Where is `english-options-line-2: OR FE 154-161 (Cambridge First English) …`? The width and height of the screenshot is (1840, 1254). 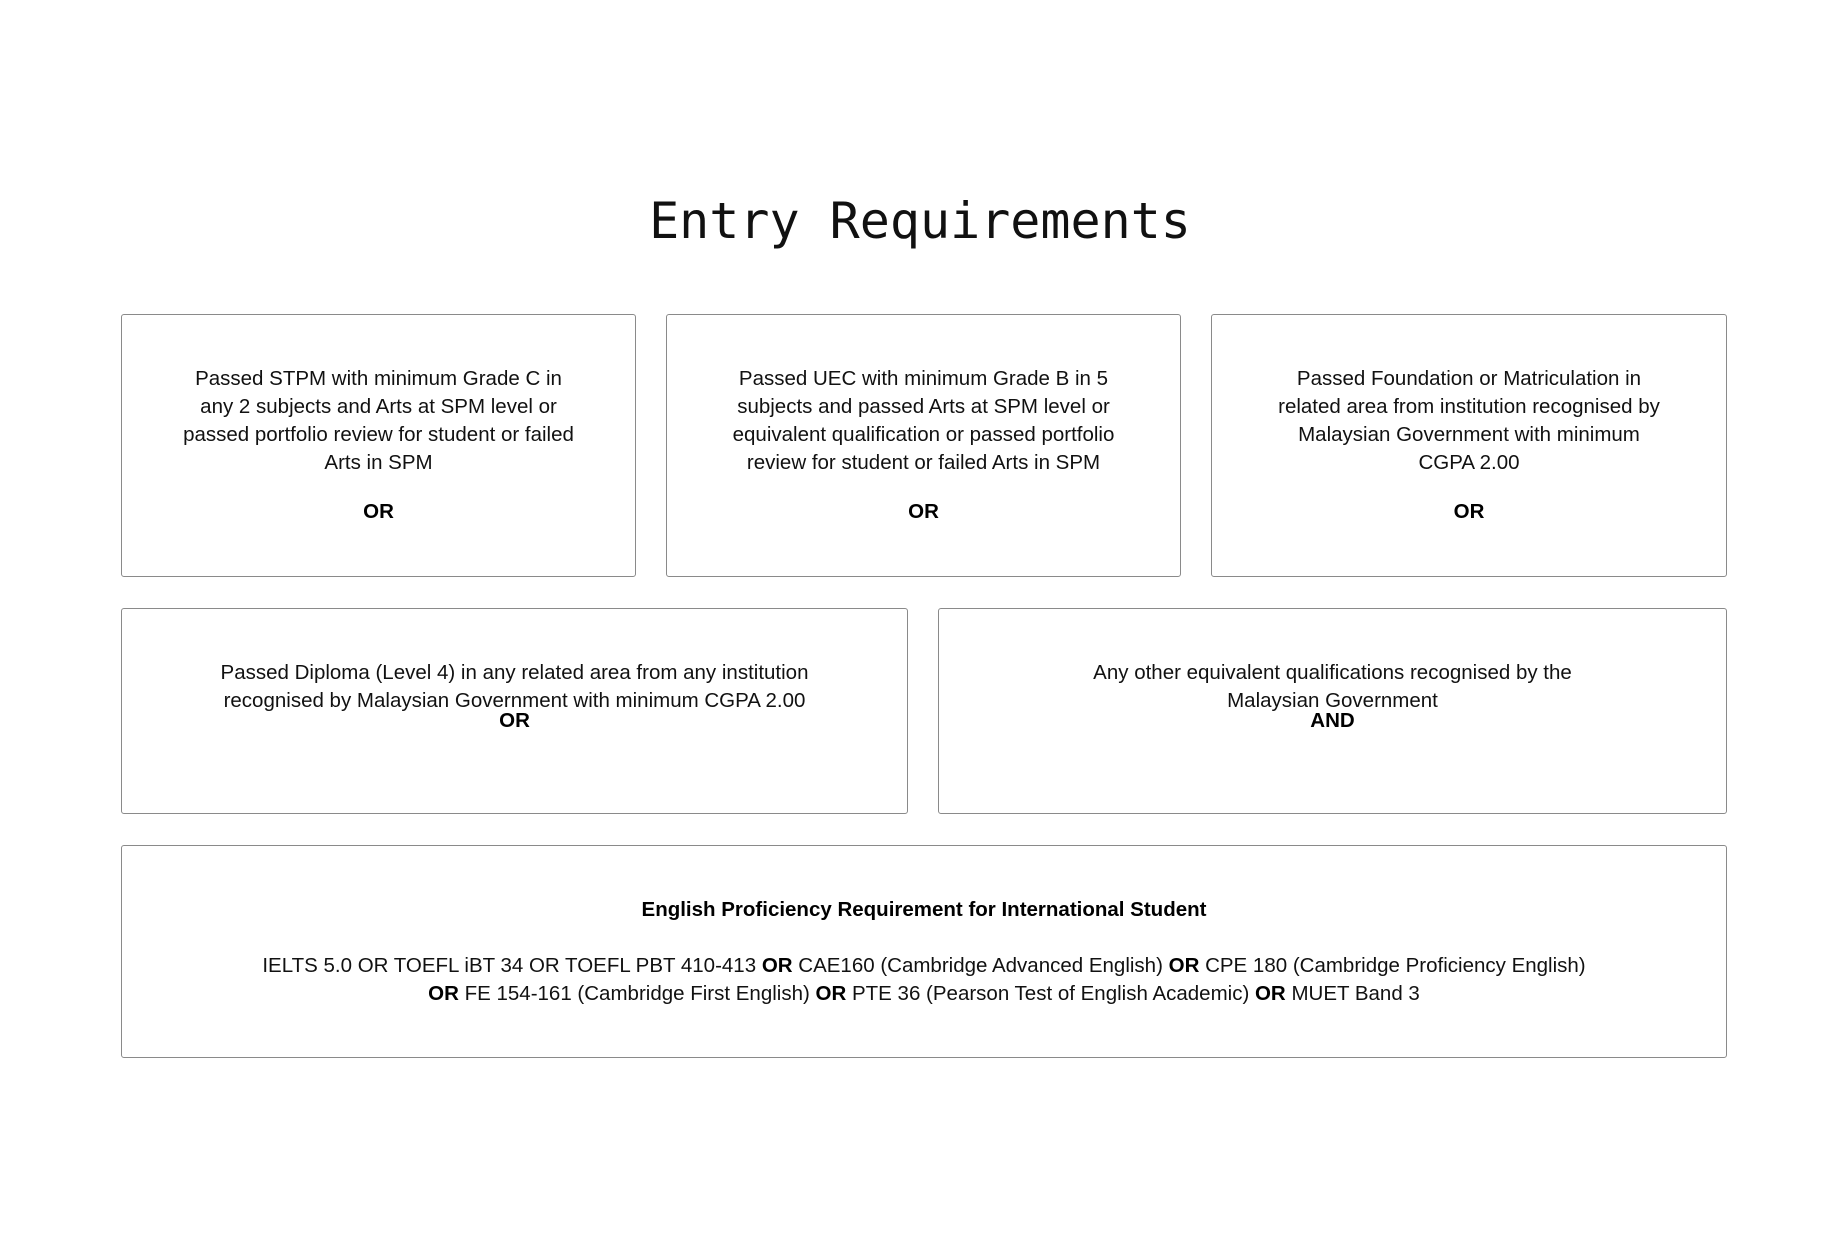 english-options-line-2: OR FE 154-161 (Cambridge First English) … is located at coordinates (924, 994).